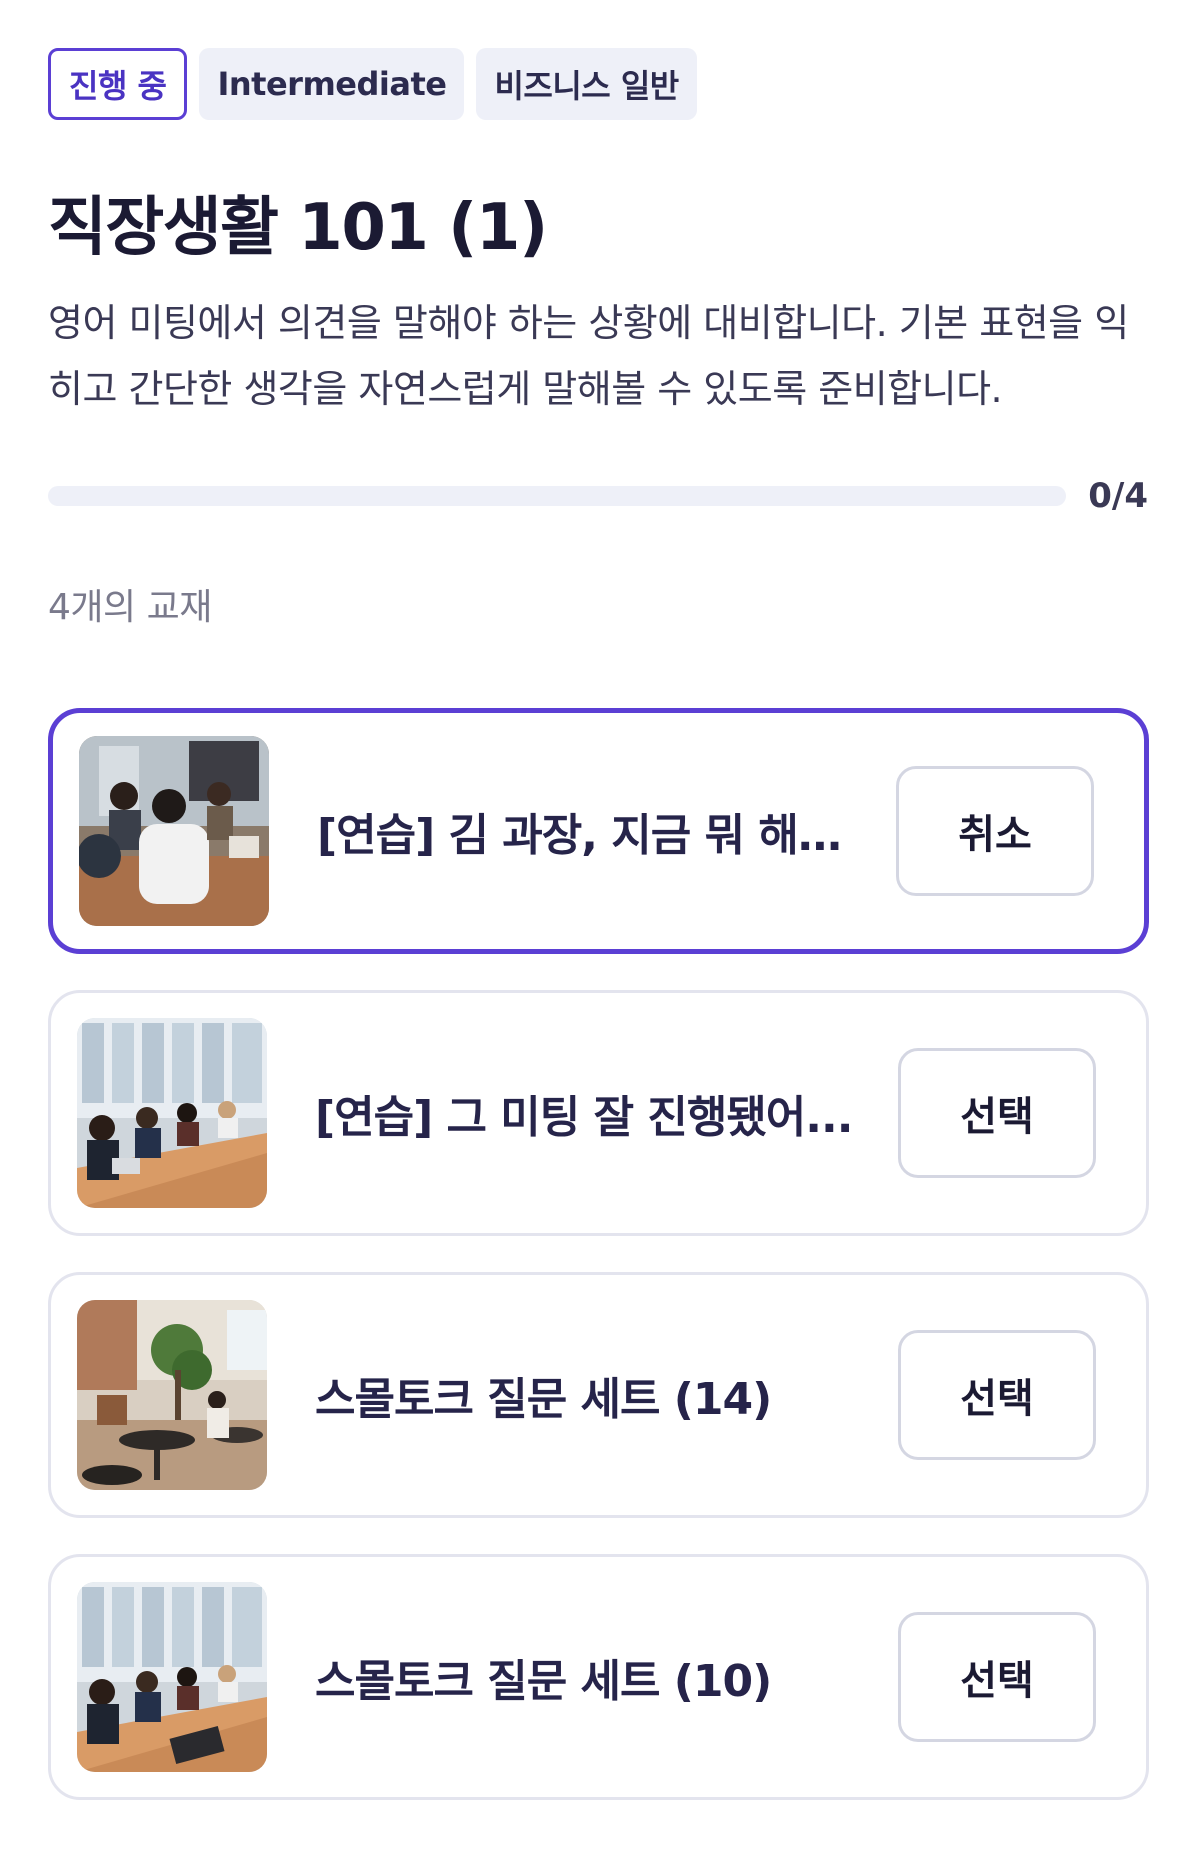  Describe the element at coordinates (543, 1399) in the screenshot. I see `material-title: 스몰토크 질문 세트 (14)` at that location.